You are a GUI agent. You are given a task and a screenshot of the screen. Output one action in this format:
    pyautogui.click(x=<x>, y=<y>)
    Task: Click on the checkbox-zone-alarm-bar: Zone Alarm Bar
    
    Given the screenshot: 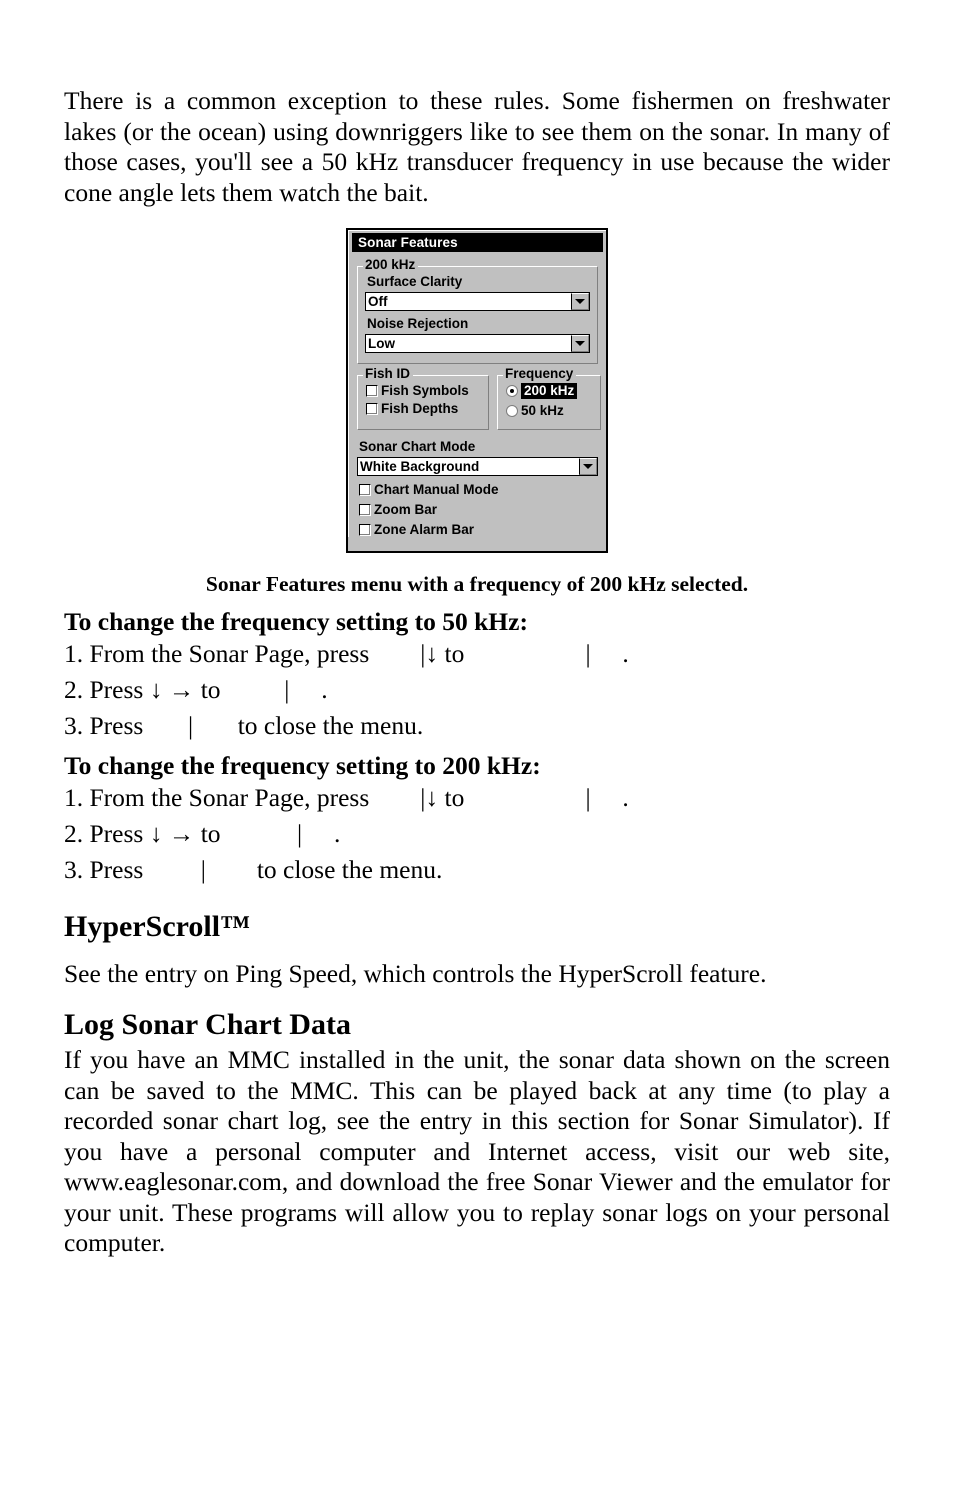 What is the action you would take?
    pyautogui.click(x=478, y=529)
    